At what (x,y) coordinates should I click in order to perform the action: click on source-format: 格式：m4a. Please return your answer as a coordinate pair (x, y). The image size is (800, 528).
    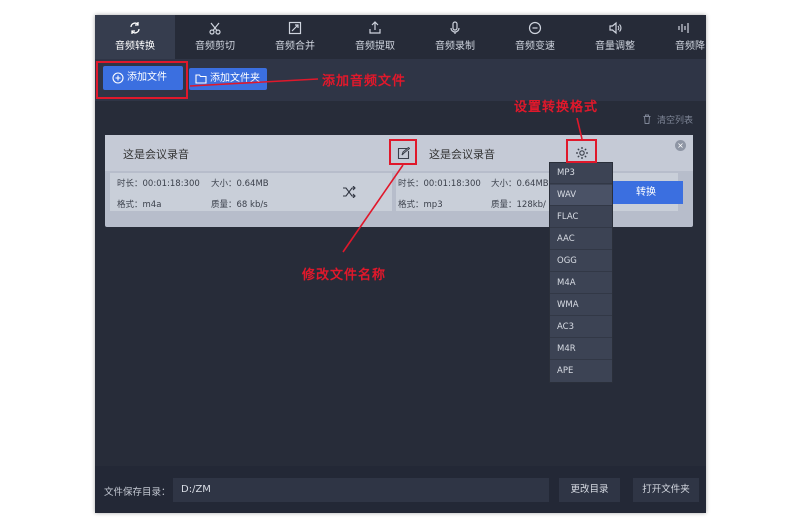
    Looking at the image, I should click on (139, 205).